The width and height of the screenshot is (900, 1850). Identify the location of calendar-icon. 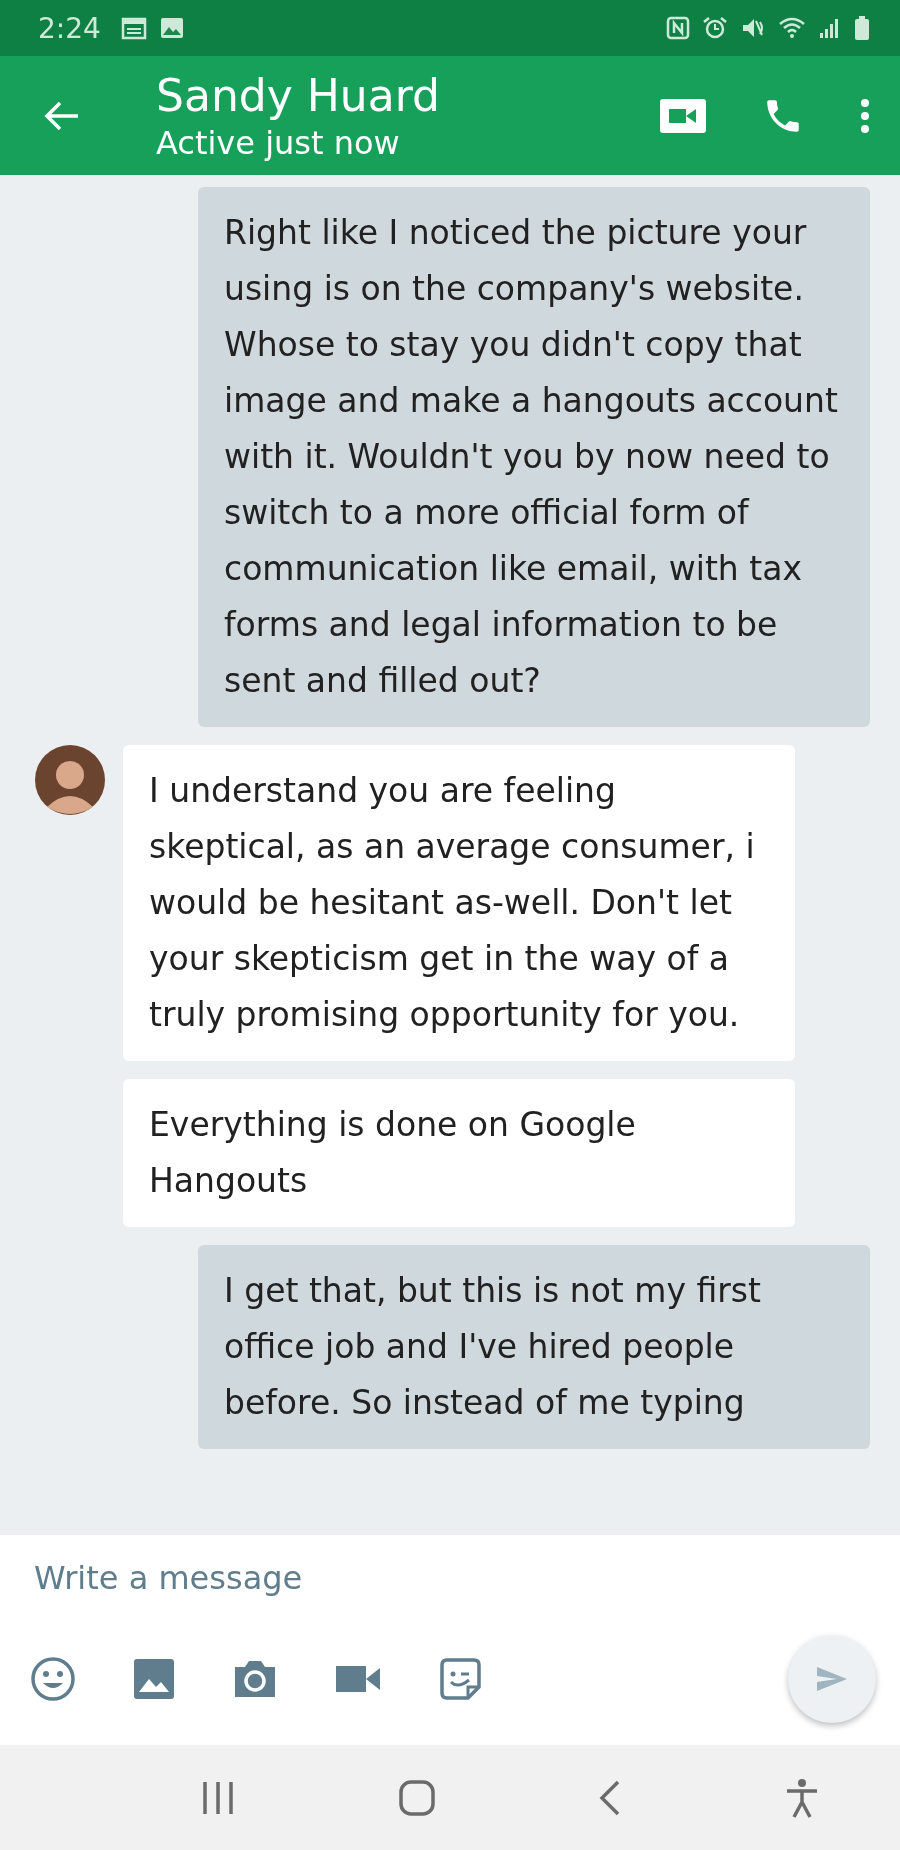
(133, 28).